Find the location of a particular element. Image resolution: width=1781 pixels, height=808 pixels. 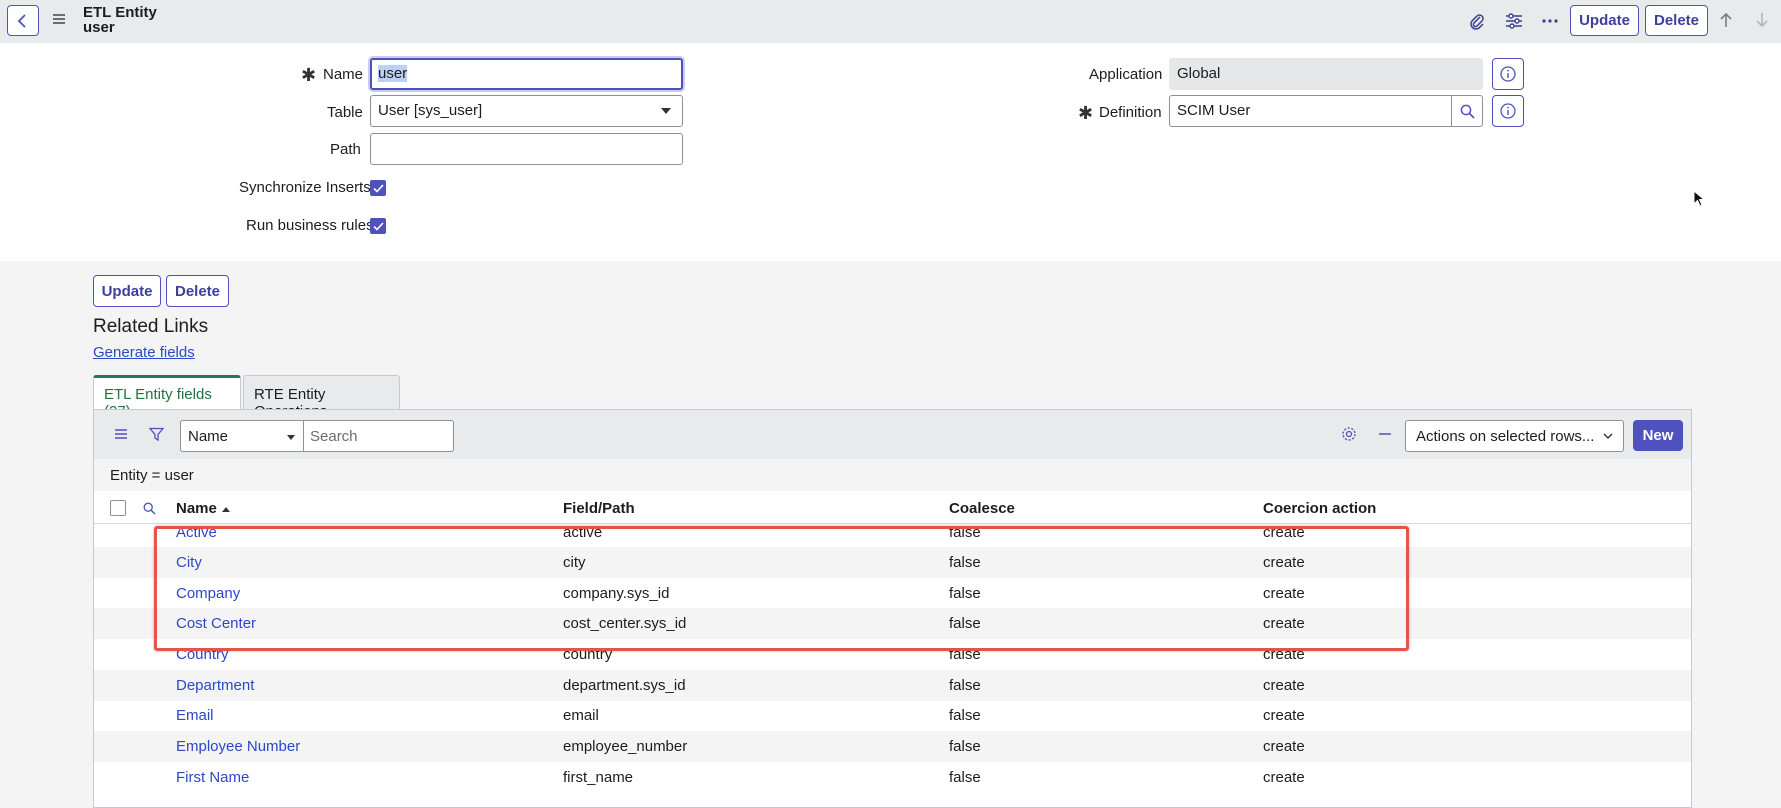

record-name: user is located at coordinates (99, 27).